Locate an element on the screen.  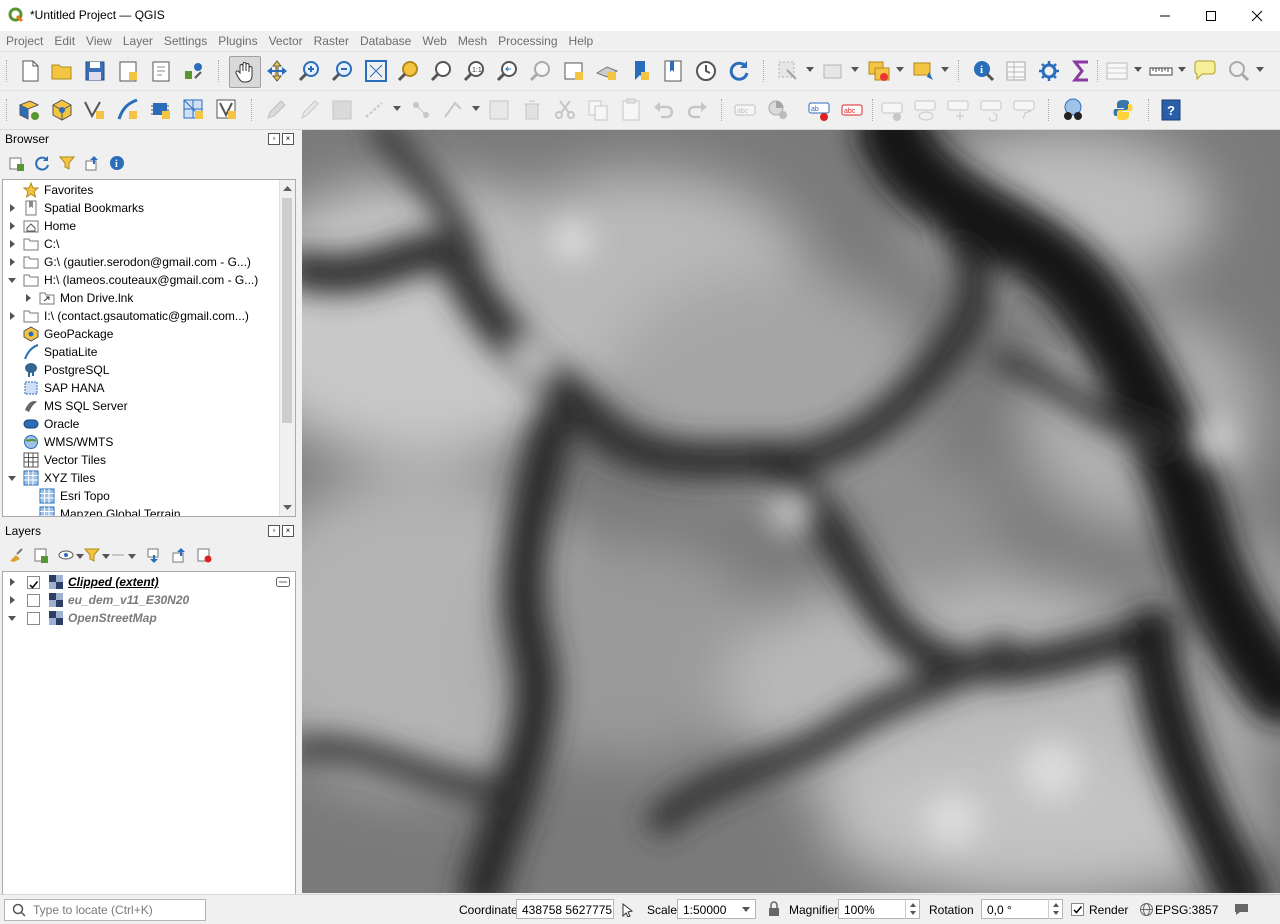
layer-diagram-options-button is located at coordinates (778, 110).